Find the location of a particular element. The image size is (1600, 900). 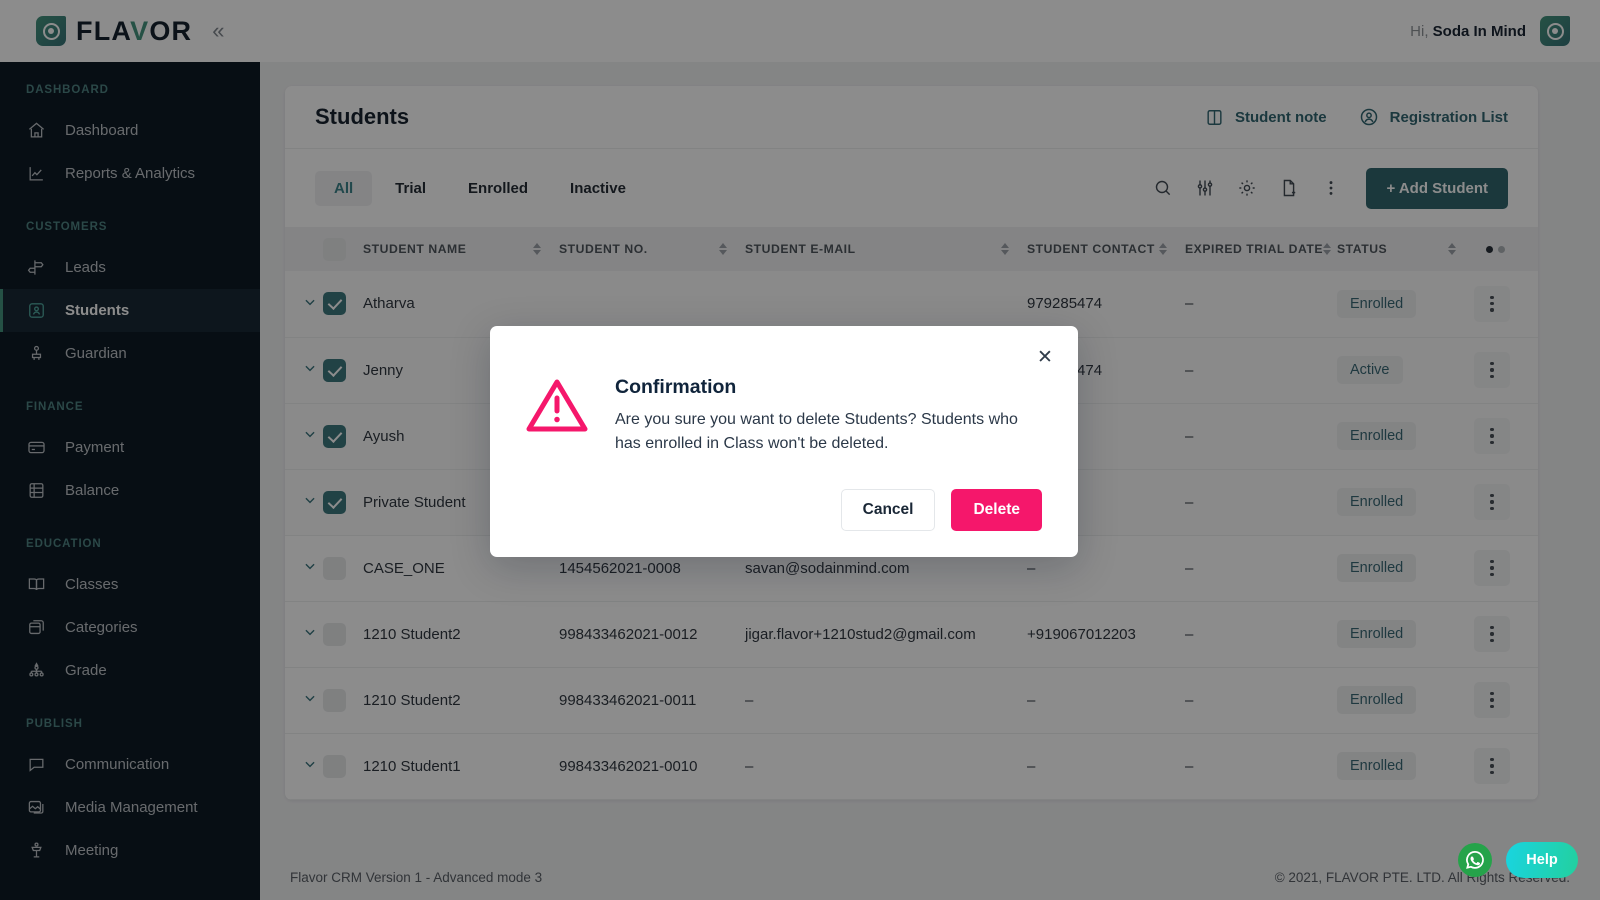

gear-icon is located at coordinates (1247, 188).